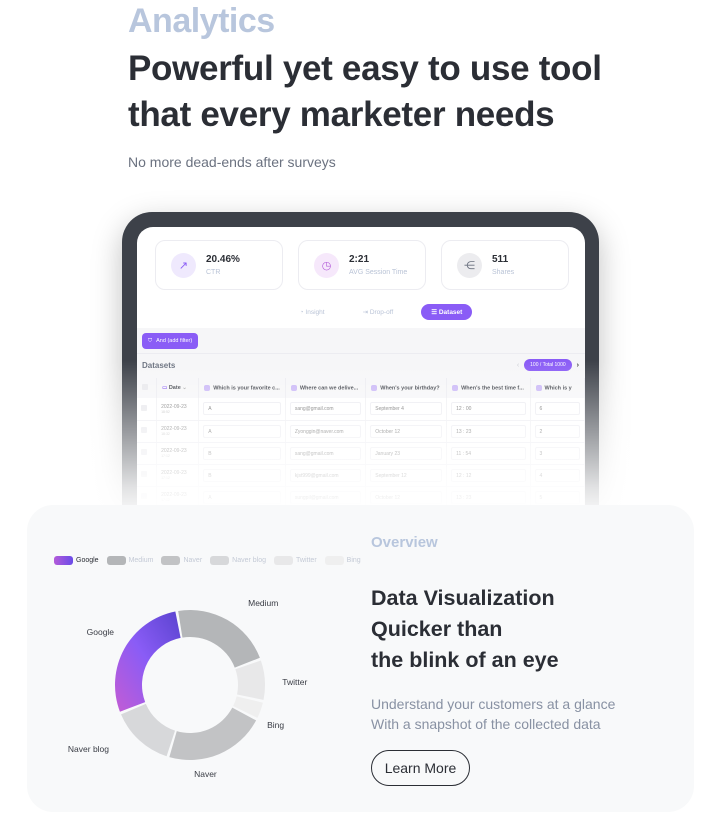 The height and width of the screenshot is (817, 720). What do you see at coordinates (488, 409) in the screenshot?
I see `answer-value: 12 : 00` at bounding box center [488, 409].